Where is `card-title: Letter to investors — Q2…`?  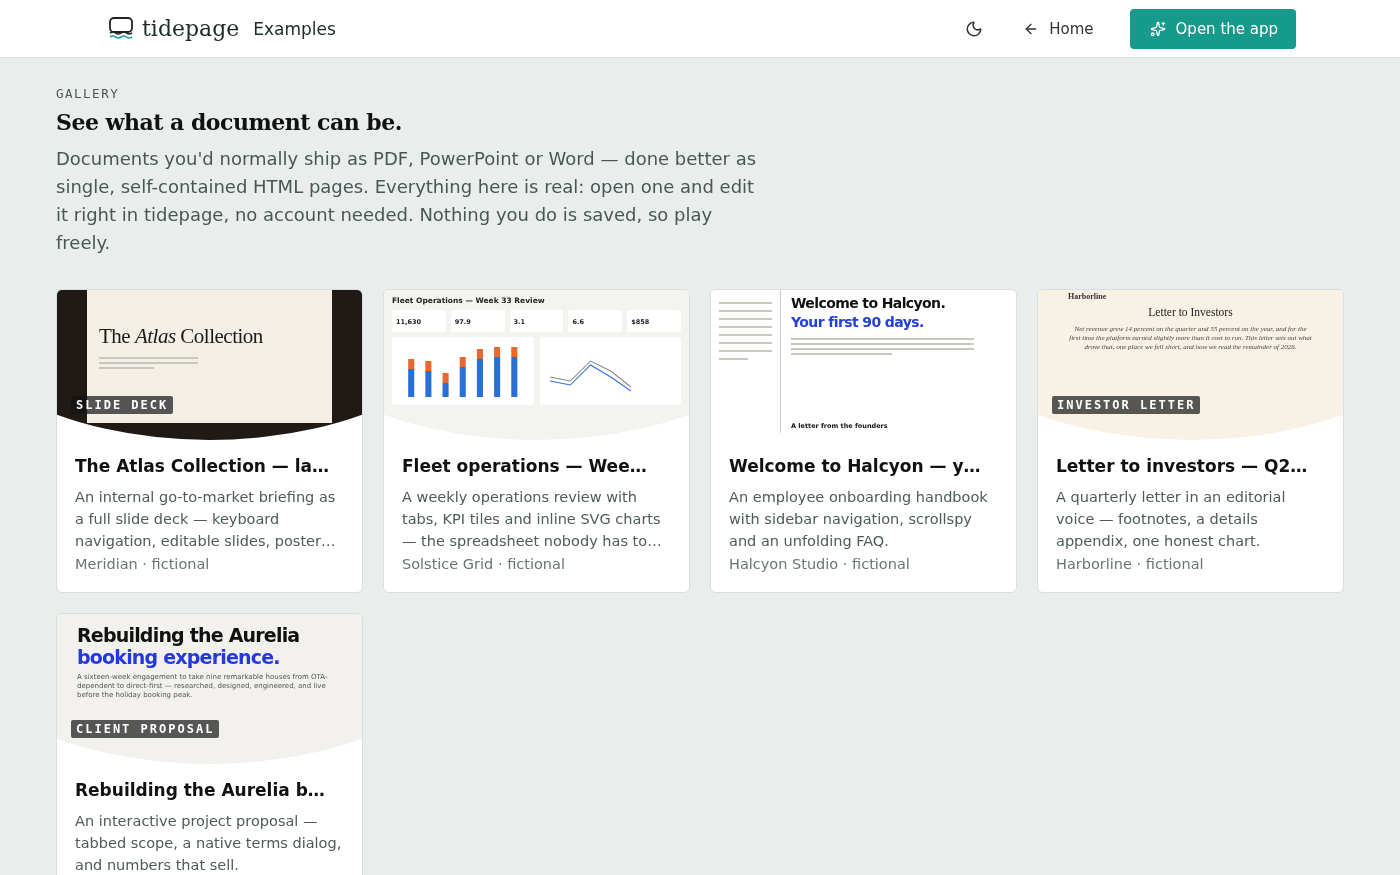 card-title: Letter to investors — Q2… is located at coordinates (1182, 466).